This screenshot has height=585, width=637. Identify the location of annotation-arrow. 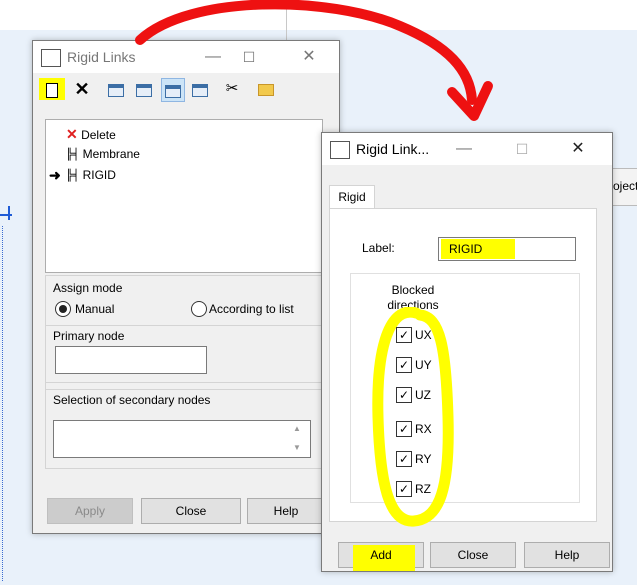
(314, 60).